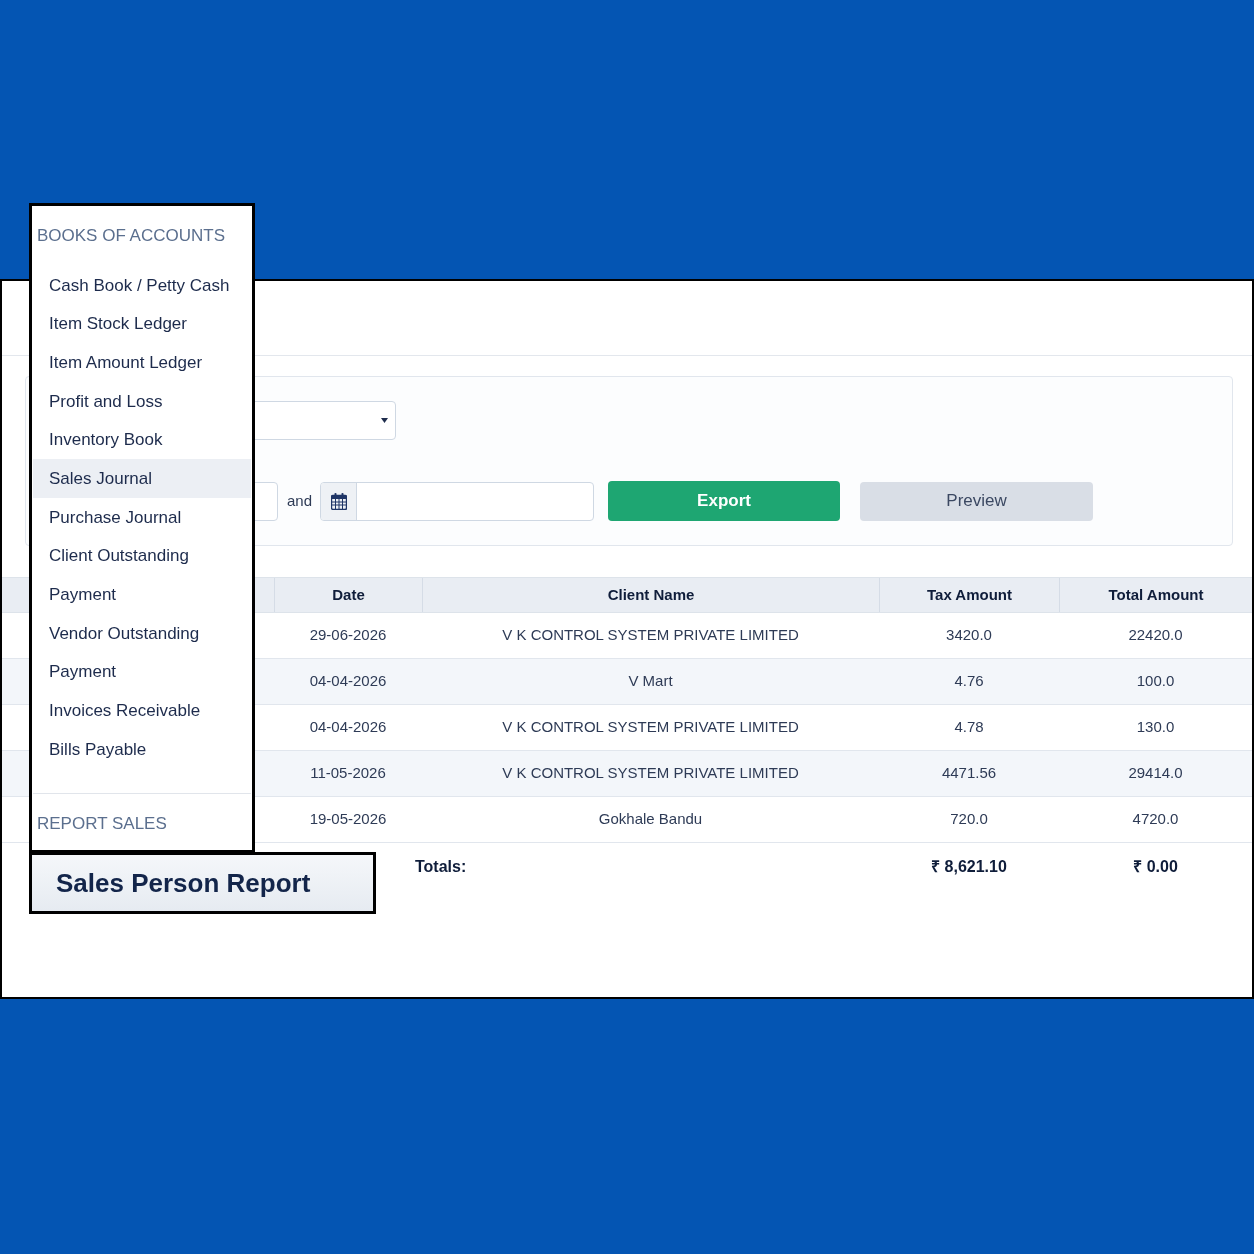  Describe the element at coordinates (977, 501) in the screenshot. I see `preview-button: Preview` at that location.